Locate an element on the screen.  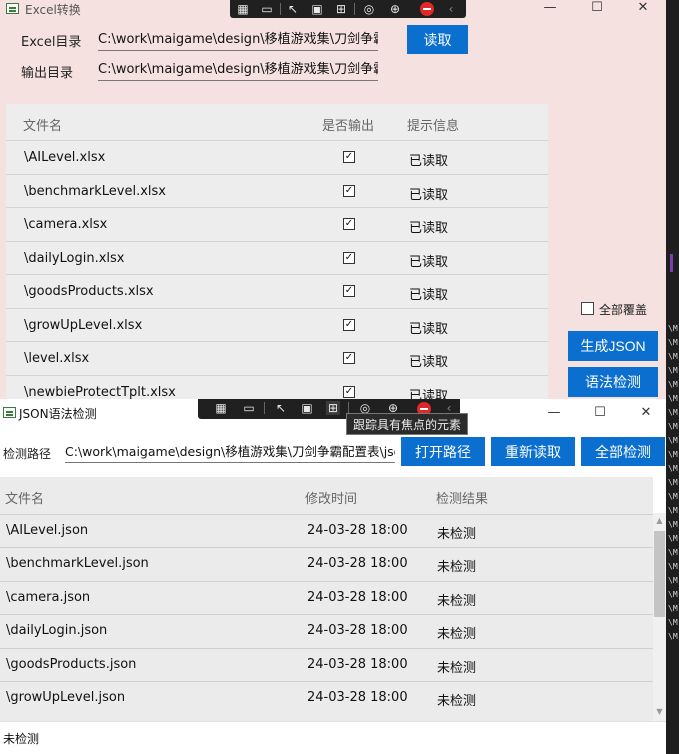
table-row: \AILevel.xlsx ✓ 已读取 is located at coordinates (277, 157).